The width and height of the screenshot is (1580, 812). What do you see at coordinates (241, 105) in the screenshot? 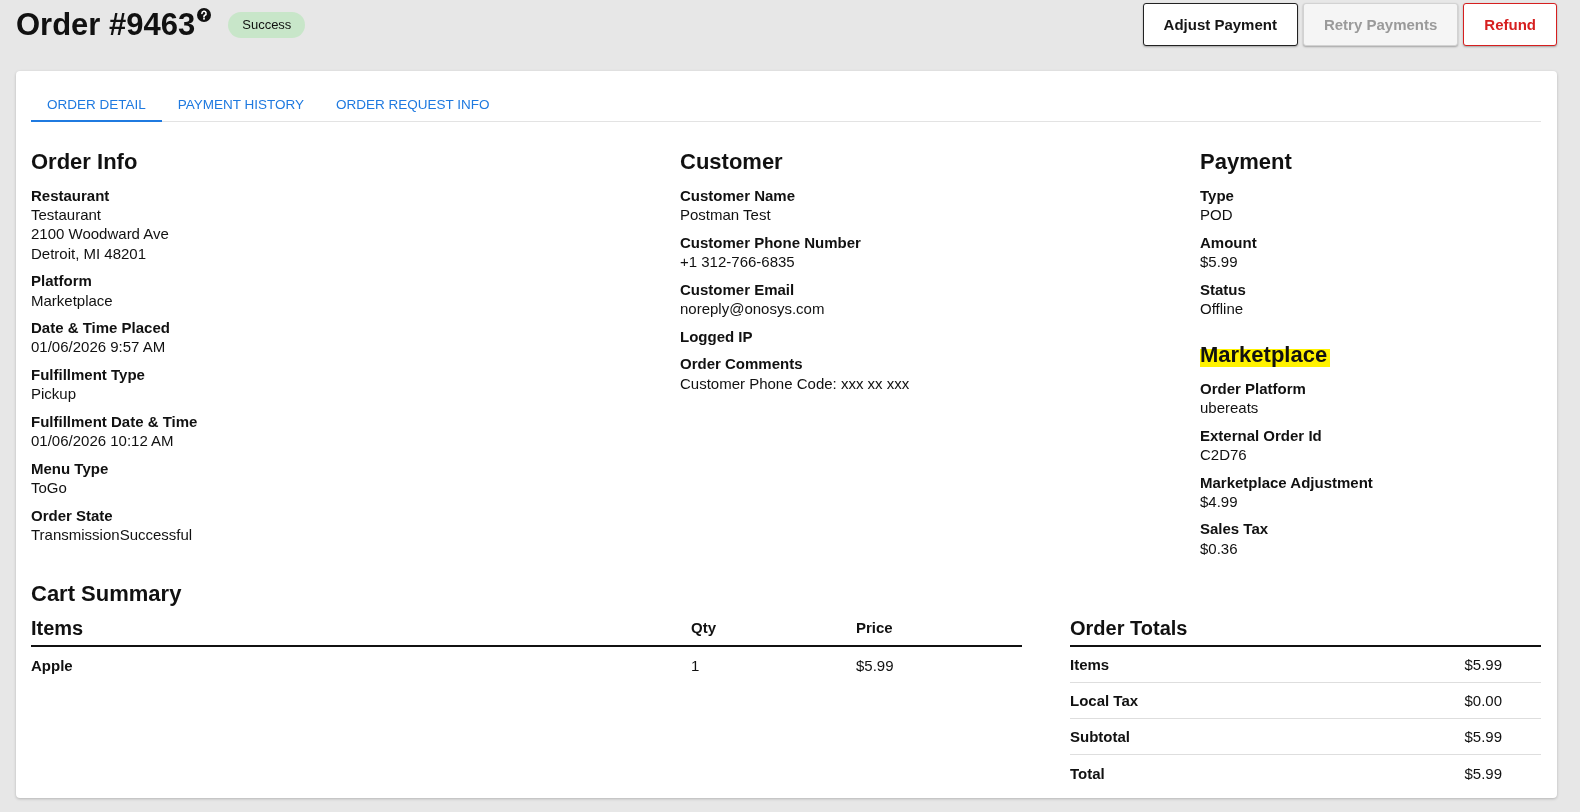
I see `tab: PAYMENT HISTORY` at bounding box center [241, 105].